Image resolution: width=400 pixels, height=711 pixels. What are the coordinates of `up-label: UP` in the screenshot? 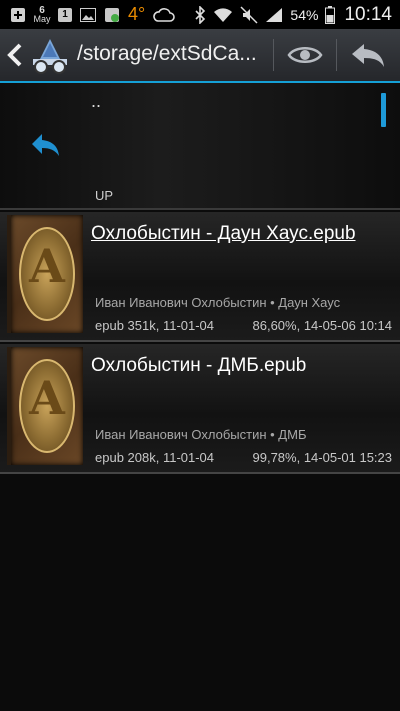 It's located at (104, 195).